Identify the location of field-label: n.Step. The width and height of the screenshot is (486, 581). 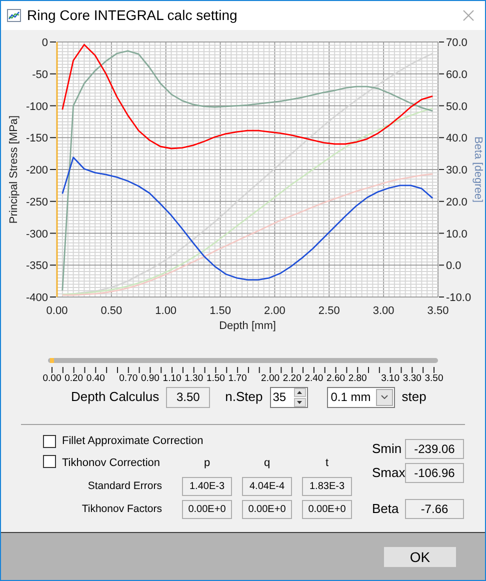
(244, 397).